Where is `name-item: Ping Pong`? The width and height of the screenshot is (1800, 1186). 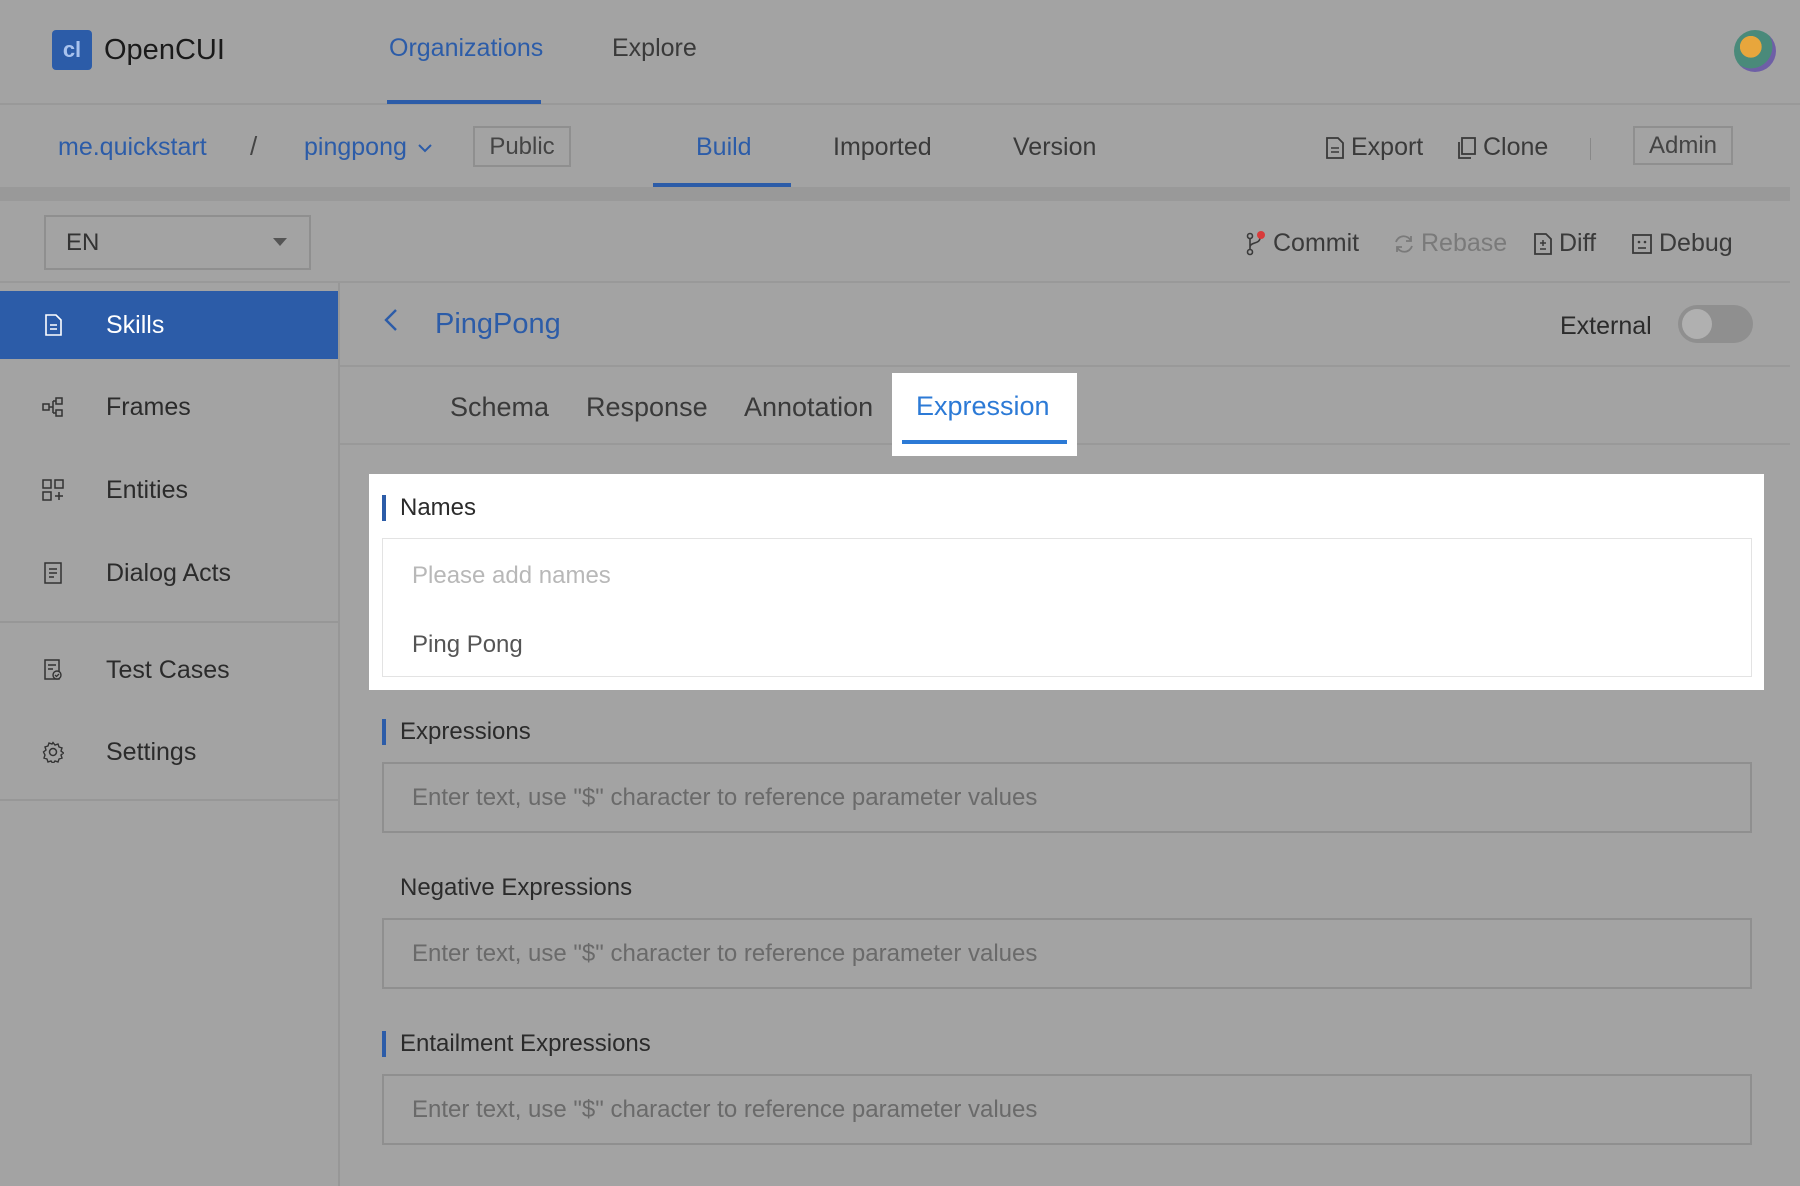
name-item: Ping Pong is located at coordinates (467, 645).